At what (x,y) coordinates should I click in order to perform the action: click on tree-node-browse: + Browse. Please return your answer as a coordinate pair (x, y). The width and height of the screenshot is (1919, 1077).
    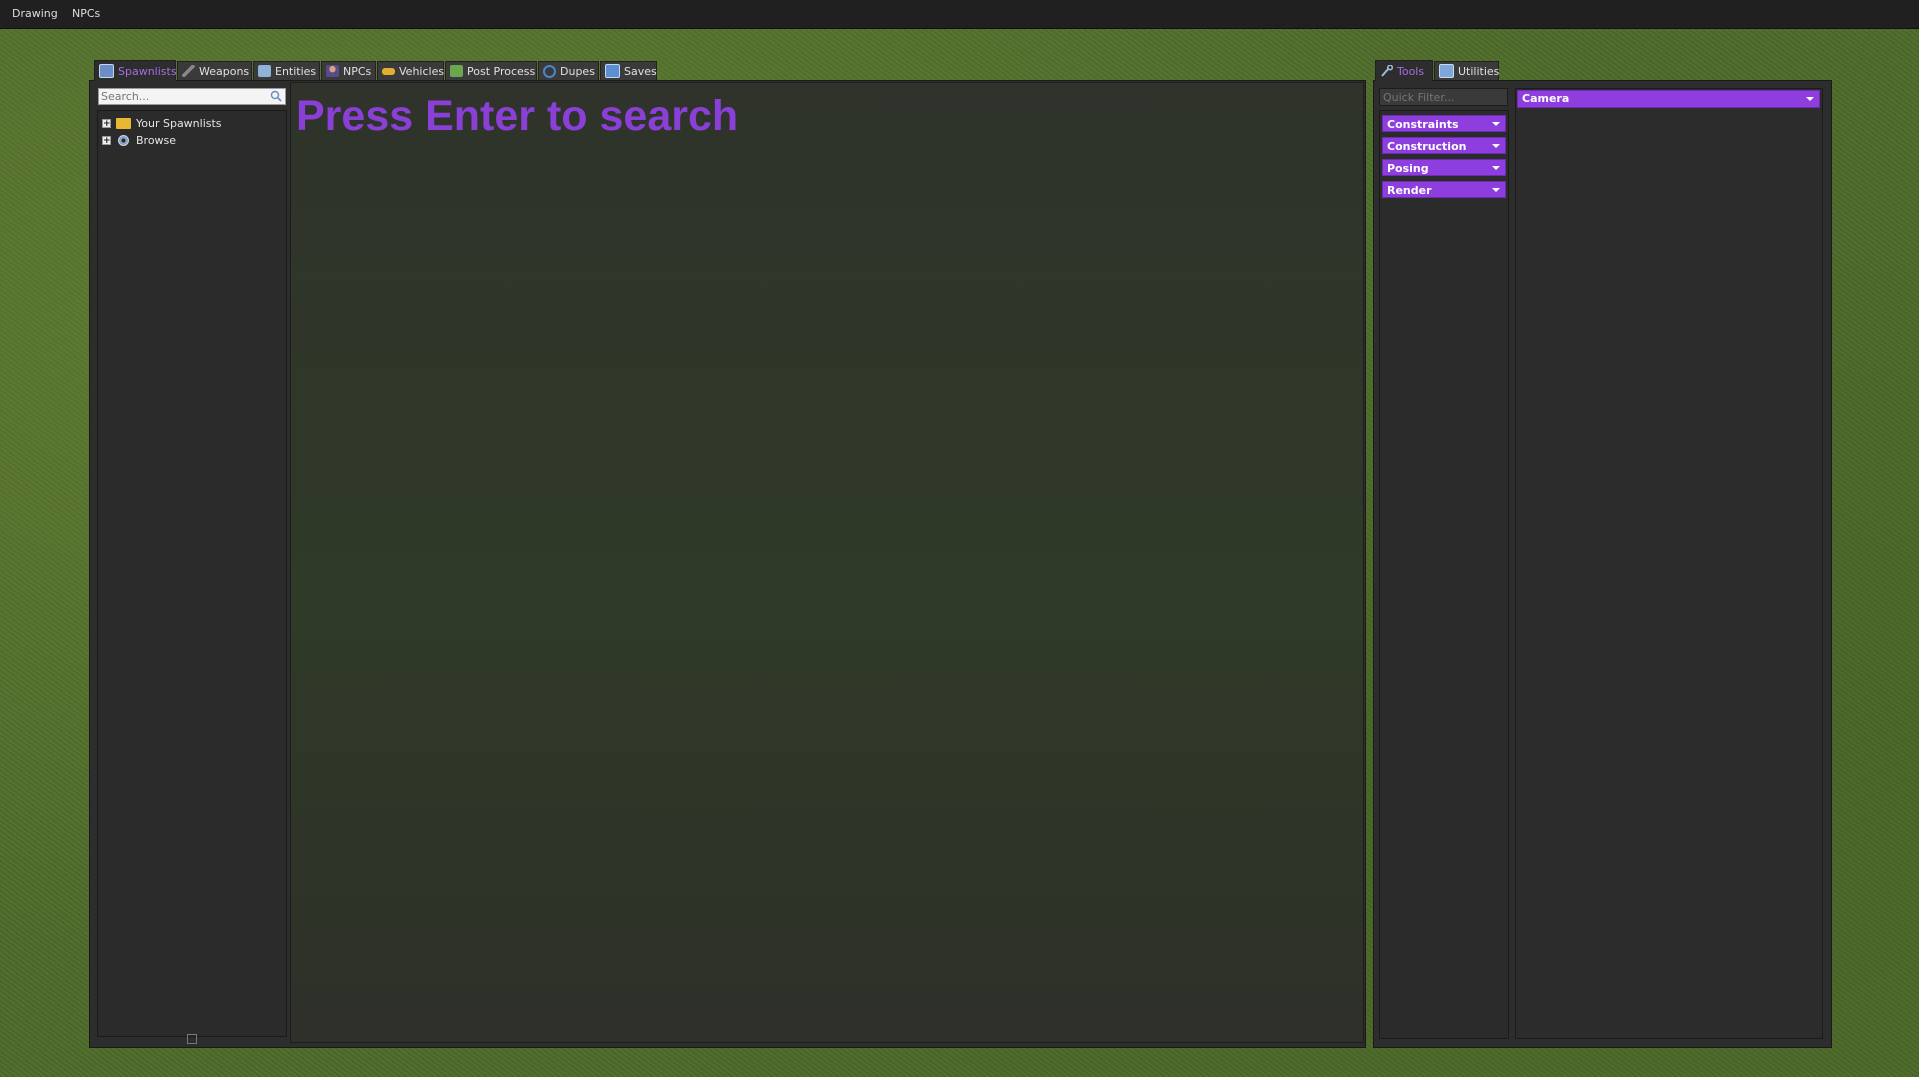
    Looking at the image, I should click on (139, 140).